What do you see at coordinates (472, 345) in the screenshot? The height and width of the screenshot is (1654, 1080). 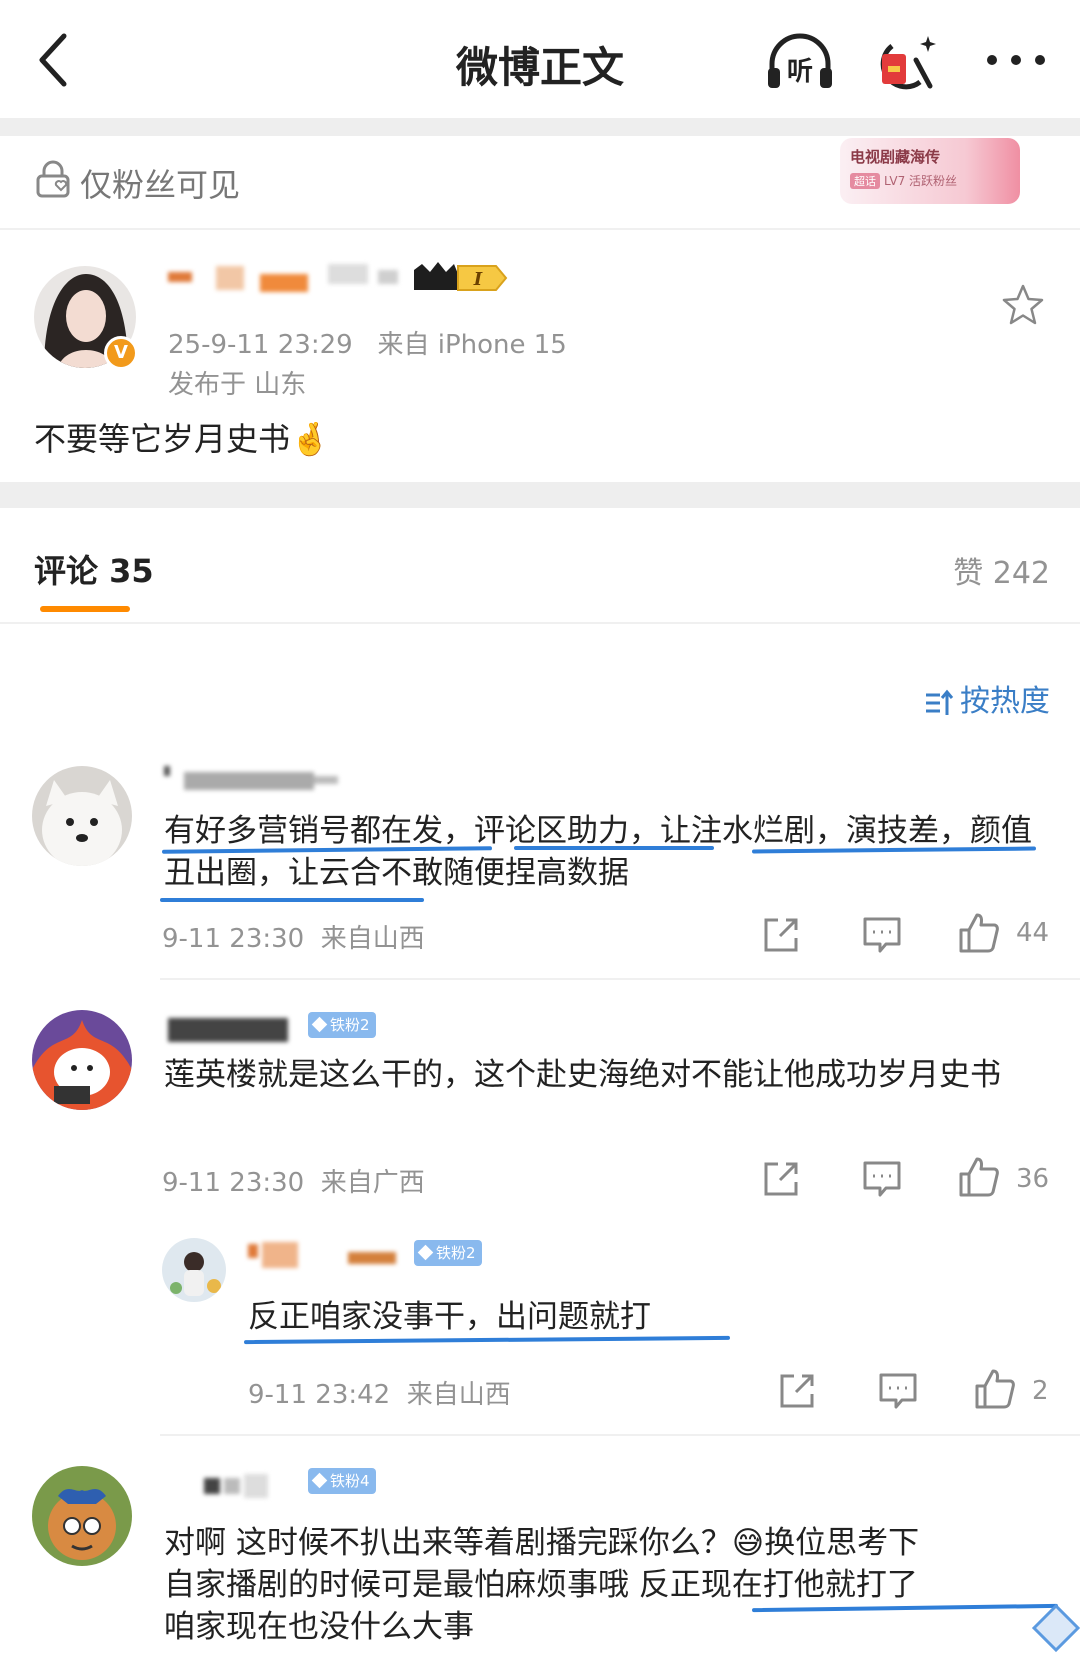 I see `post-source: 来自 iPhone 15` at bounding box center [472, 345].